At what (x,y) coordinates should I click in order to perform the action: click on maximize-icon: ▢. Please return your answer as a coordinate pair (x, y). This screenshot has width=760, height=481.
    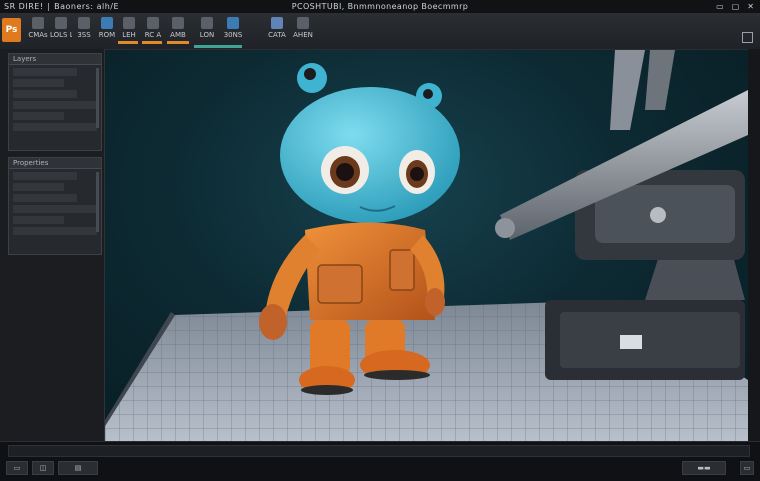
    Looking at the image, I should click on (736, 6).